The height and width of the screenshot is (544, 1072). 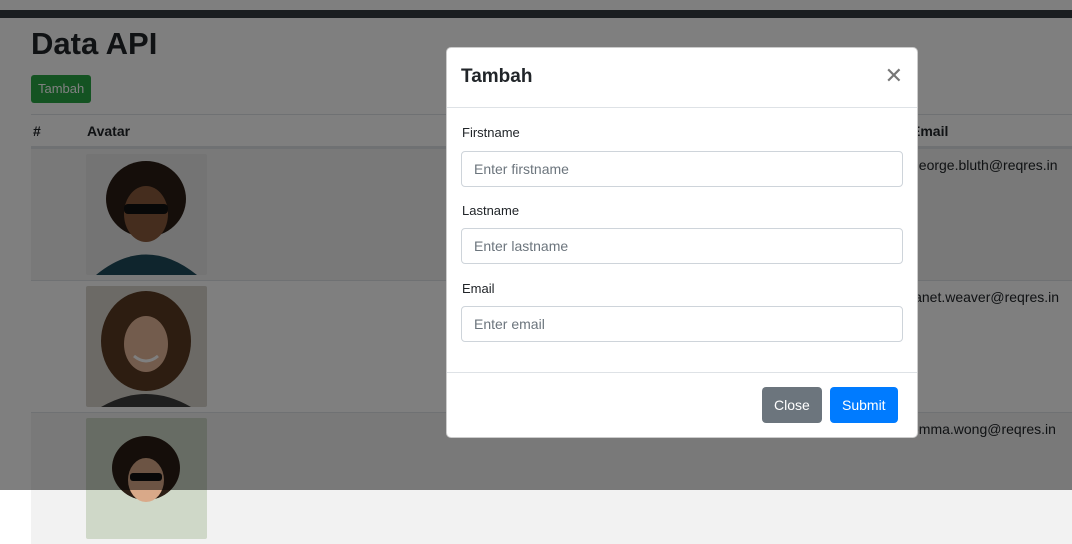 I want to click on firstname-input, so click(x=682, y=169).